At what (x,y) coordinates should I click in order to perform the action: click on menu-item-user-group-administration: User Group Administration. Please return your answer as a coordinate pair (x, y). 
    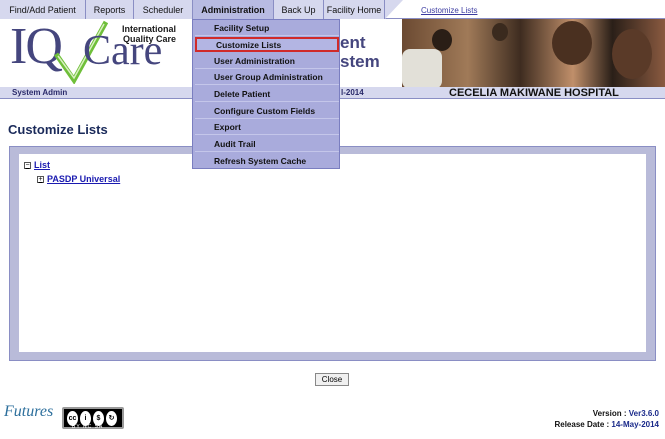
    Looking at the image, I should click on (267, 77).